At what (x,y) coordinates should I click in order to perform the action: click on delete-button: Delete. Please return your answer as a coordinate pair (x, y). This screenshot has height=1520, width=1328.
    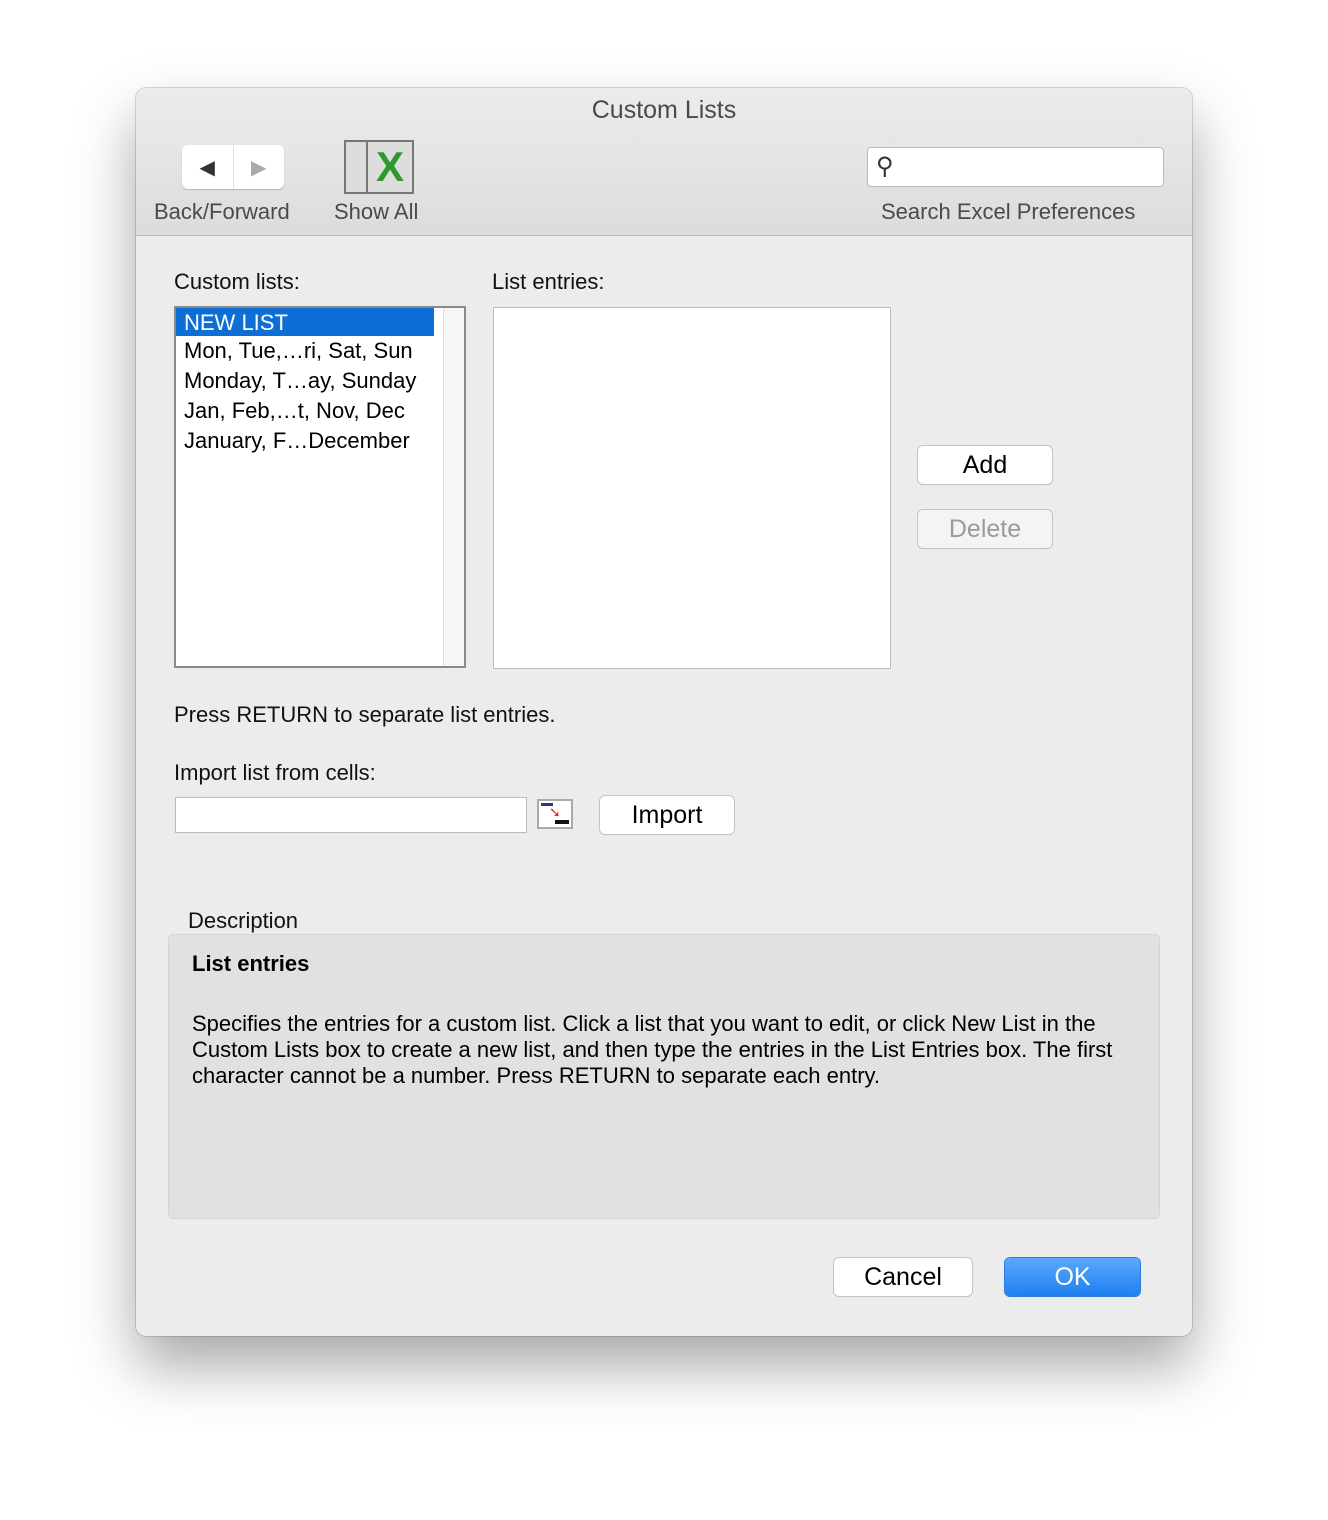
    Looking at the image, I should click on (985, 529).